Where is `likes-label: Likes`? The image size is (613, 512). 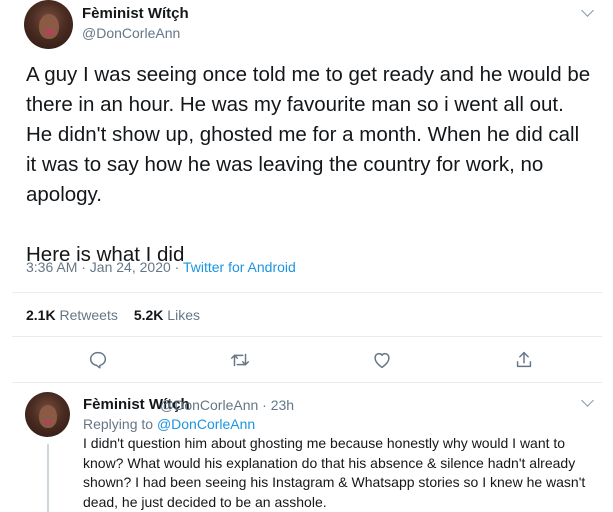
likes-label: Likes is located at coordinates (183, 315).